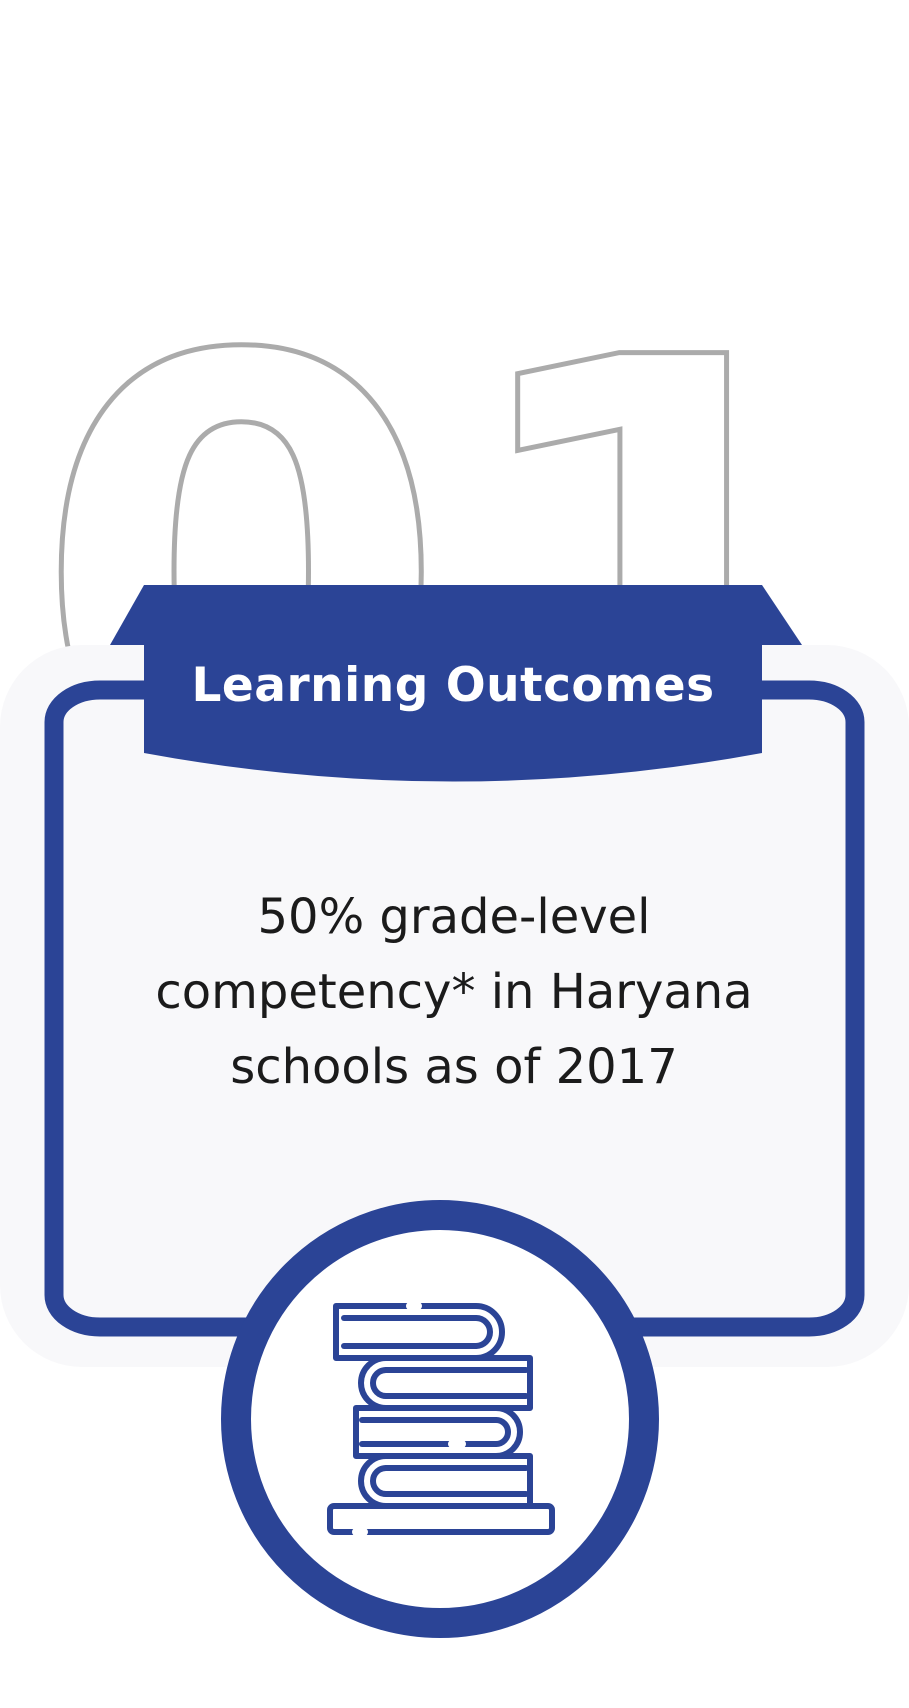 Image resolution: width=909 pixels, height=1708 pixels. Describe the element at coordinates (454, 917) in the screenshot. I see `description-line: 50% grade-level` at that location.